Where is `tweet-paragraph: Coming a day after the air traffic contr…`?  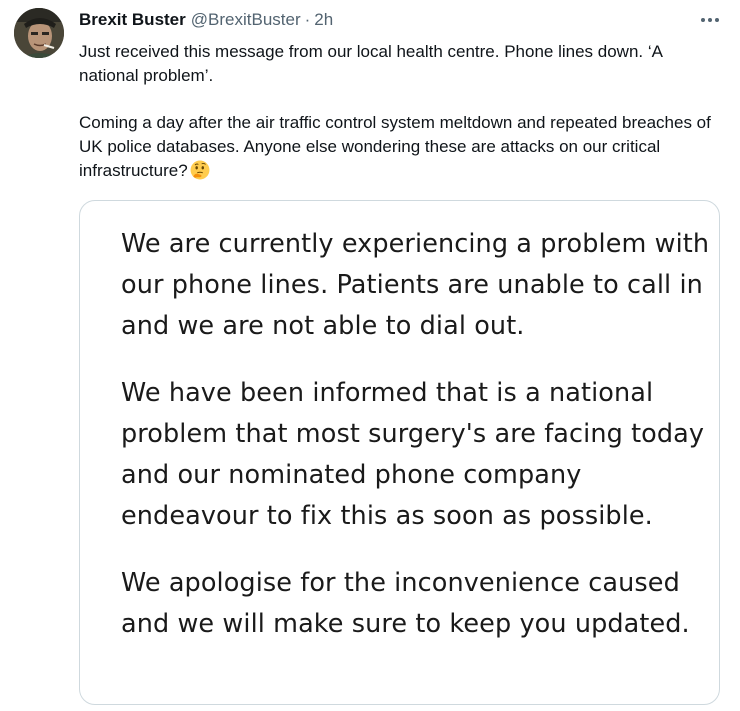
tweet-paragraph: Coming a day after the air traffic contr… is located at coordinates (399, 149).